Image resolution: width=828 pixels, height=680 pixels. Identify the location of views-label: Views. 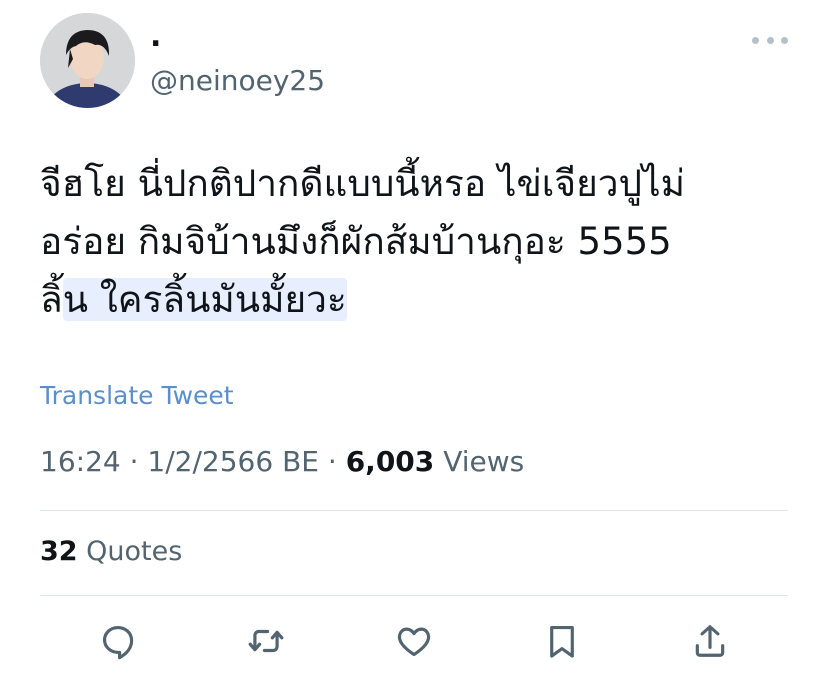
(484, 461).